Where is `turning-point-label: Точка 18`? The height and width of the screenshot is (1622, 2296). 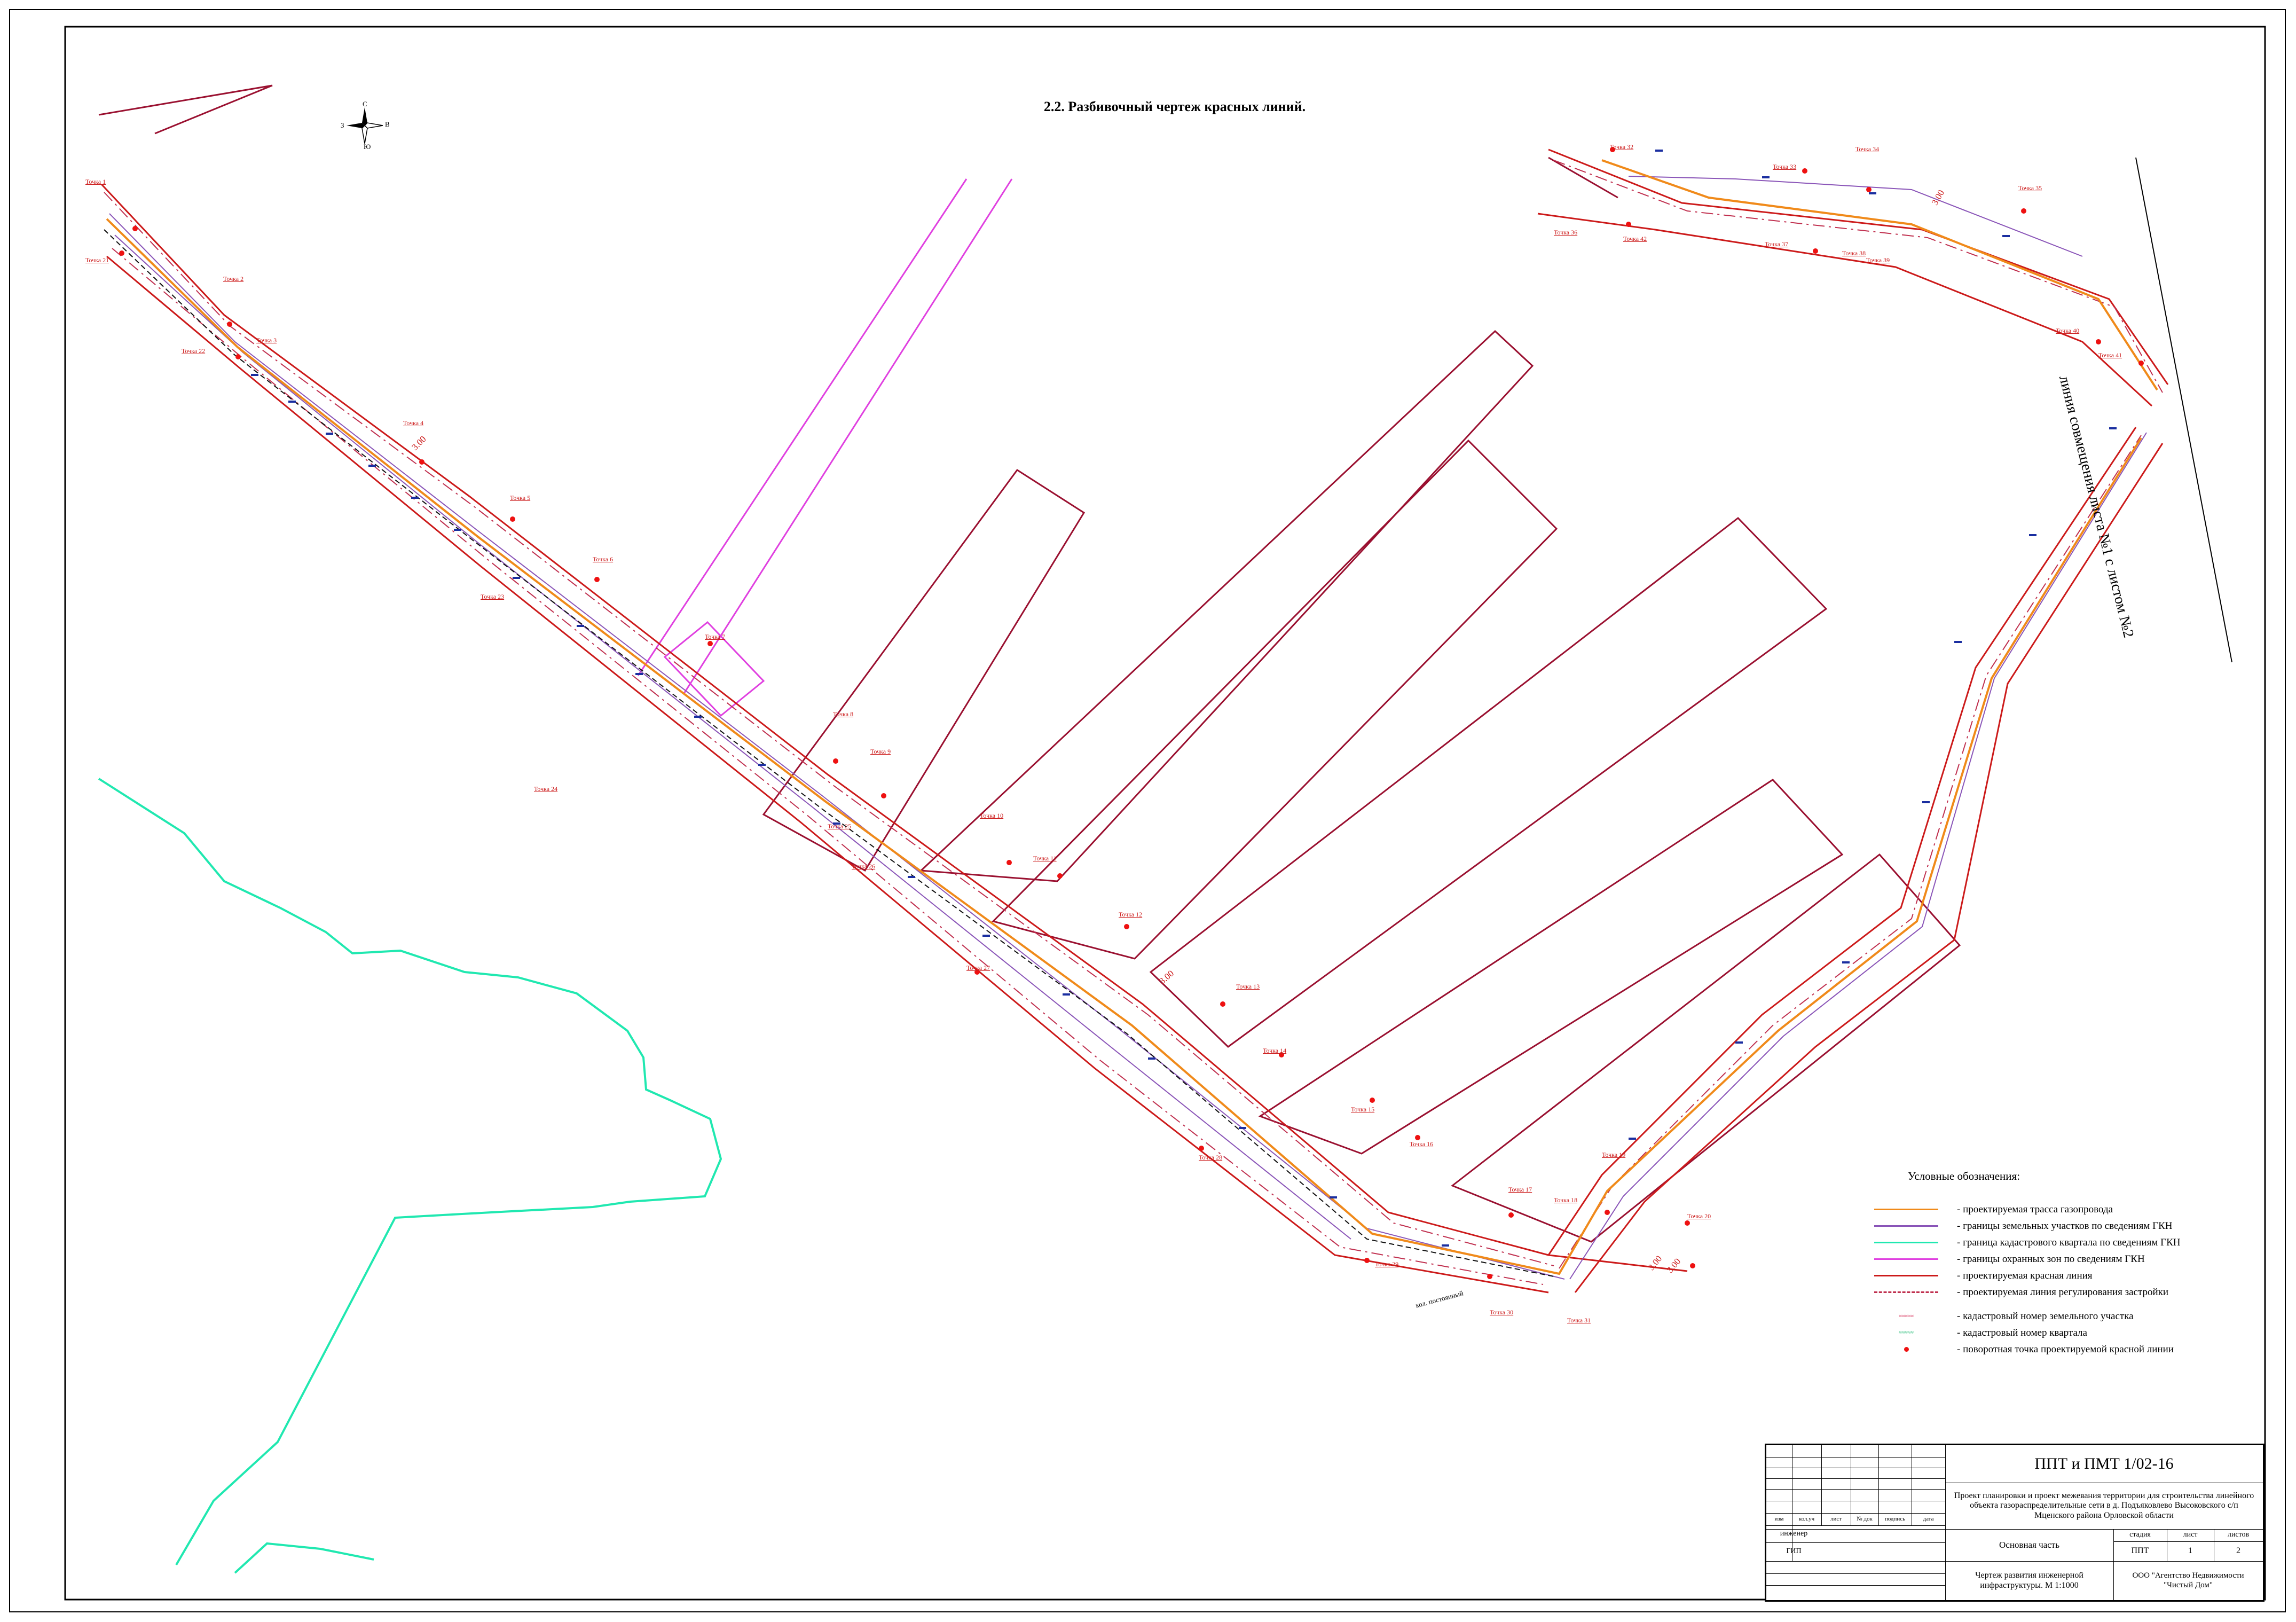
turning-point-label: Точка 18 is located at coordinates (1566, 1200).